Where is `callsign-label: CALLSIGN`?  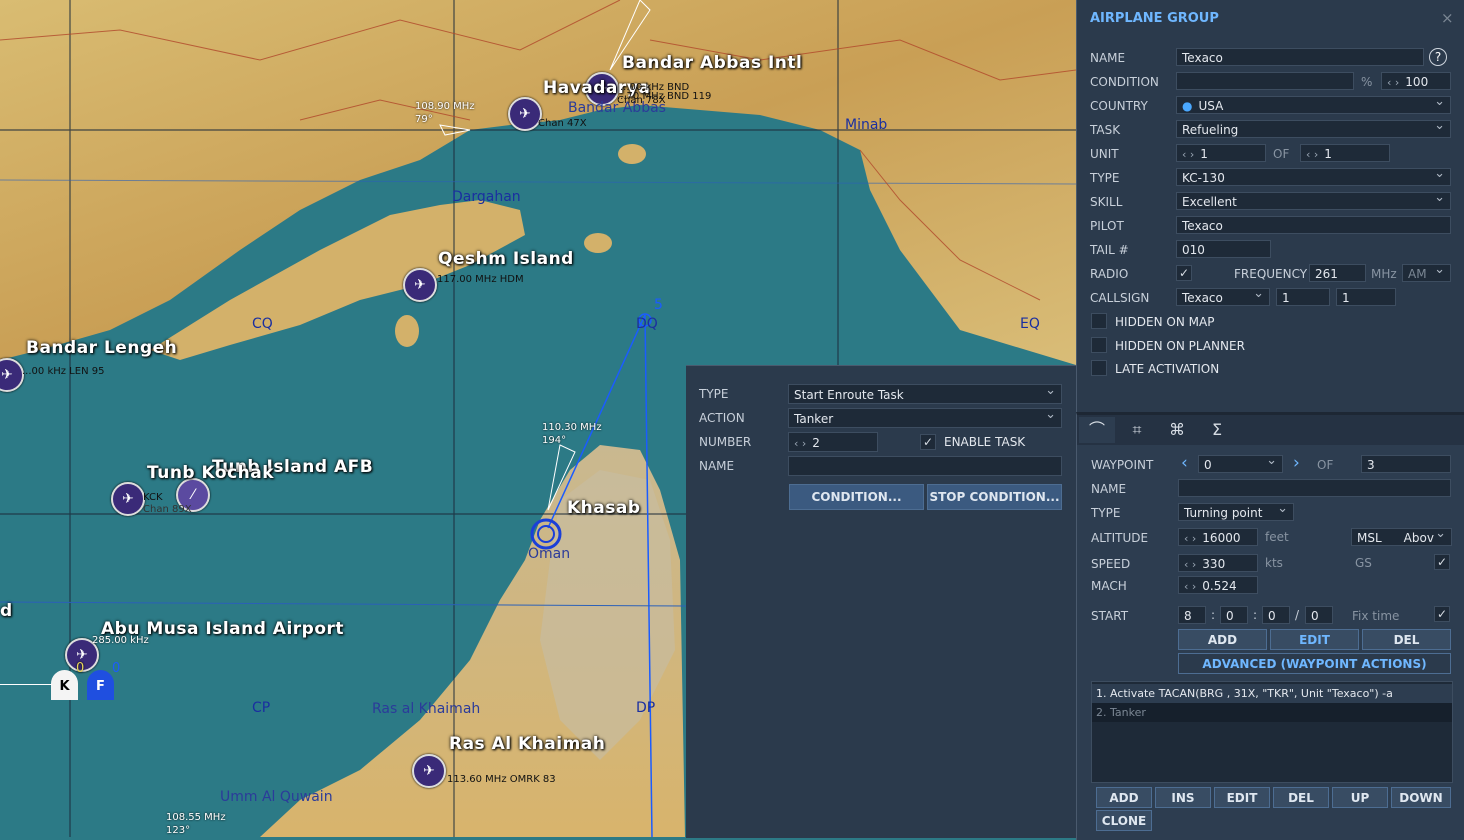
callsign-label: CALLSIGN is located at coordinates (1120, 298).